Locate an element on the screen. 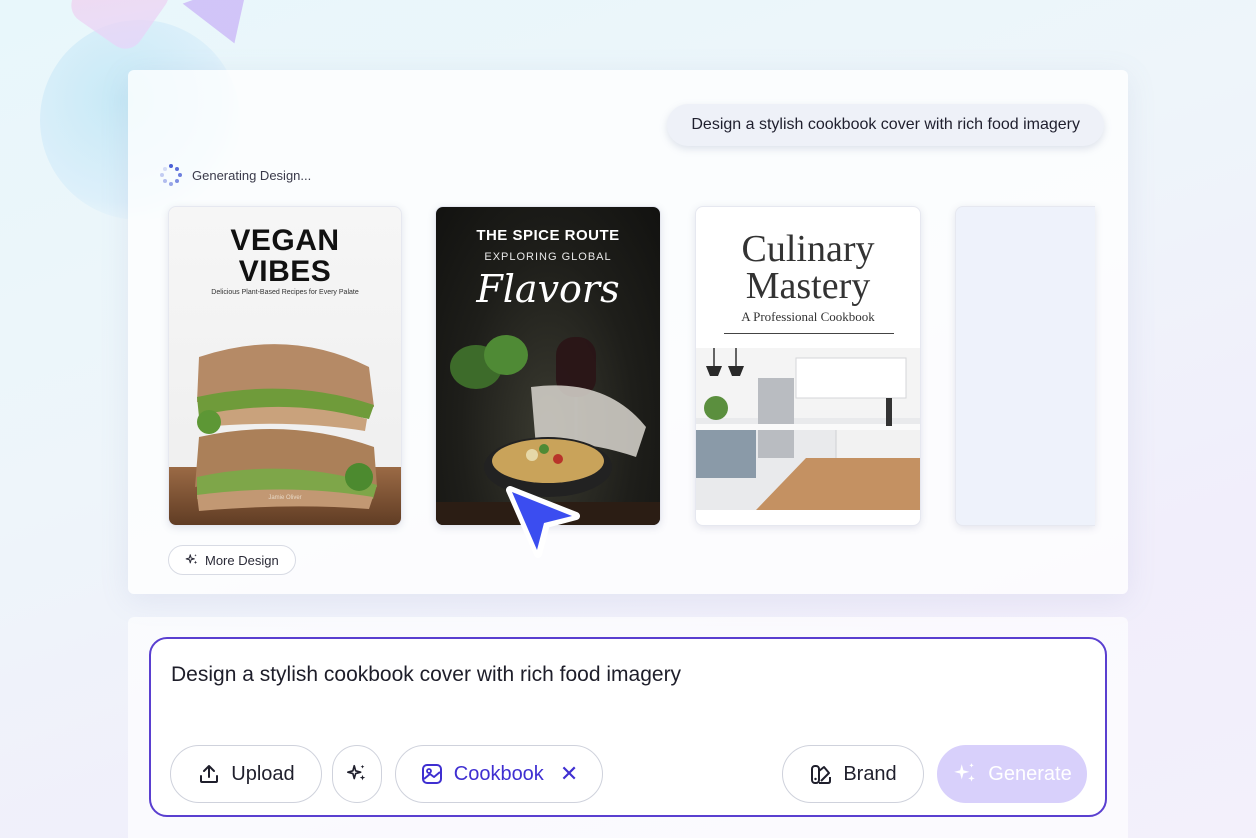 The height and width of the screenshot is (838, 1256). spice-script-title: Flavors is located at coordinates (548, 289).